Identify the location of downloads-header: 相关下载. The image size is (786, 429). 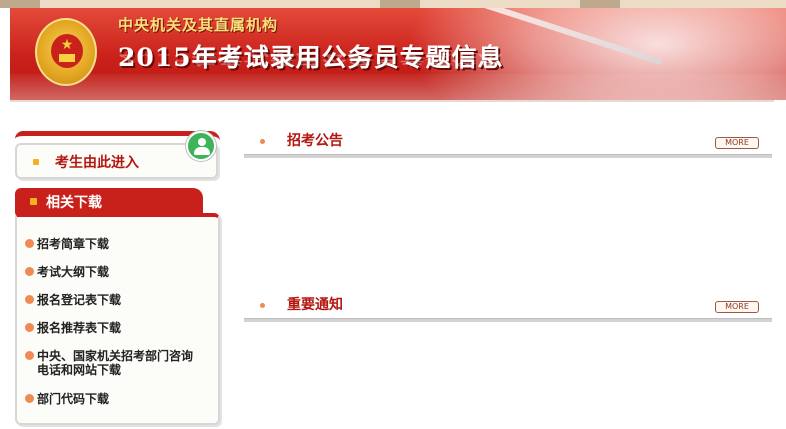
(109, 201).